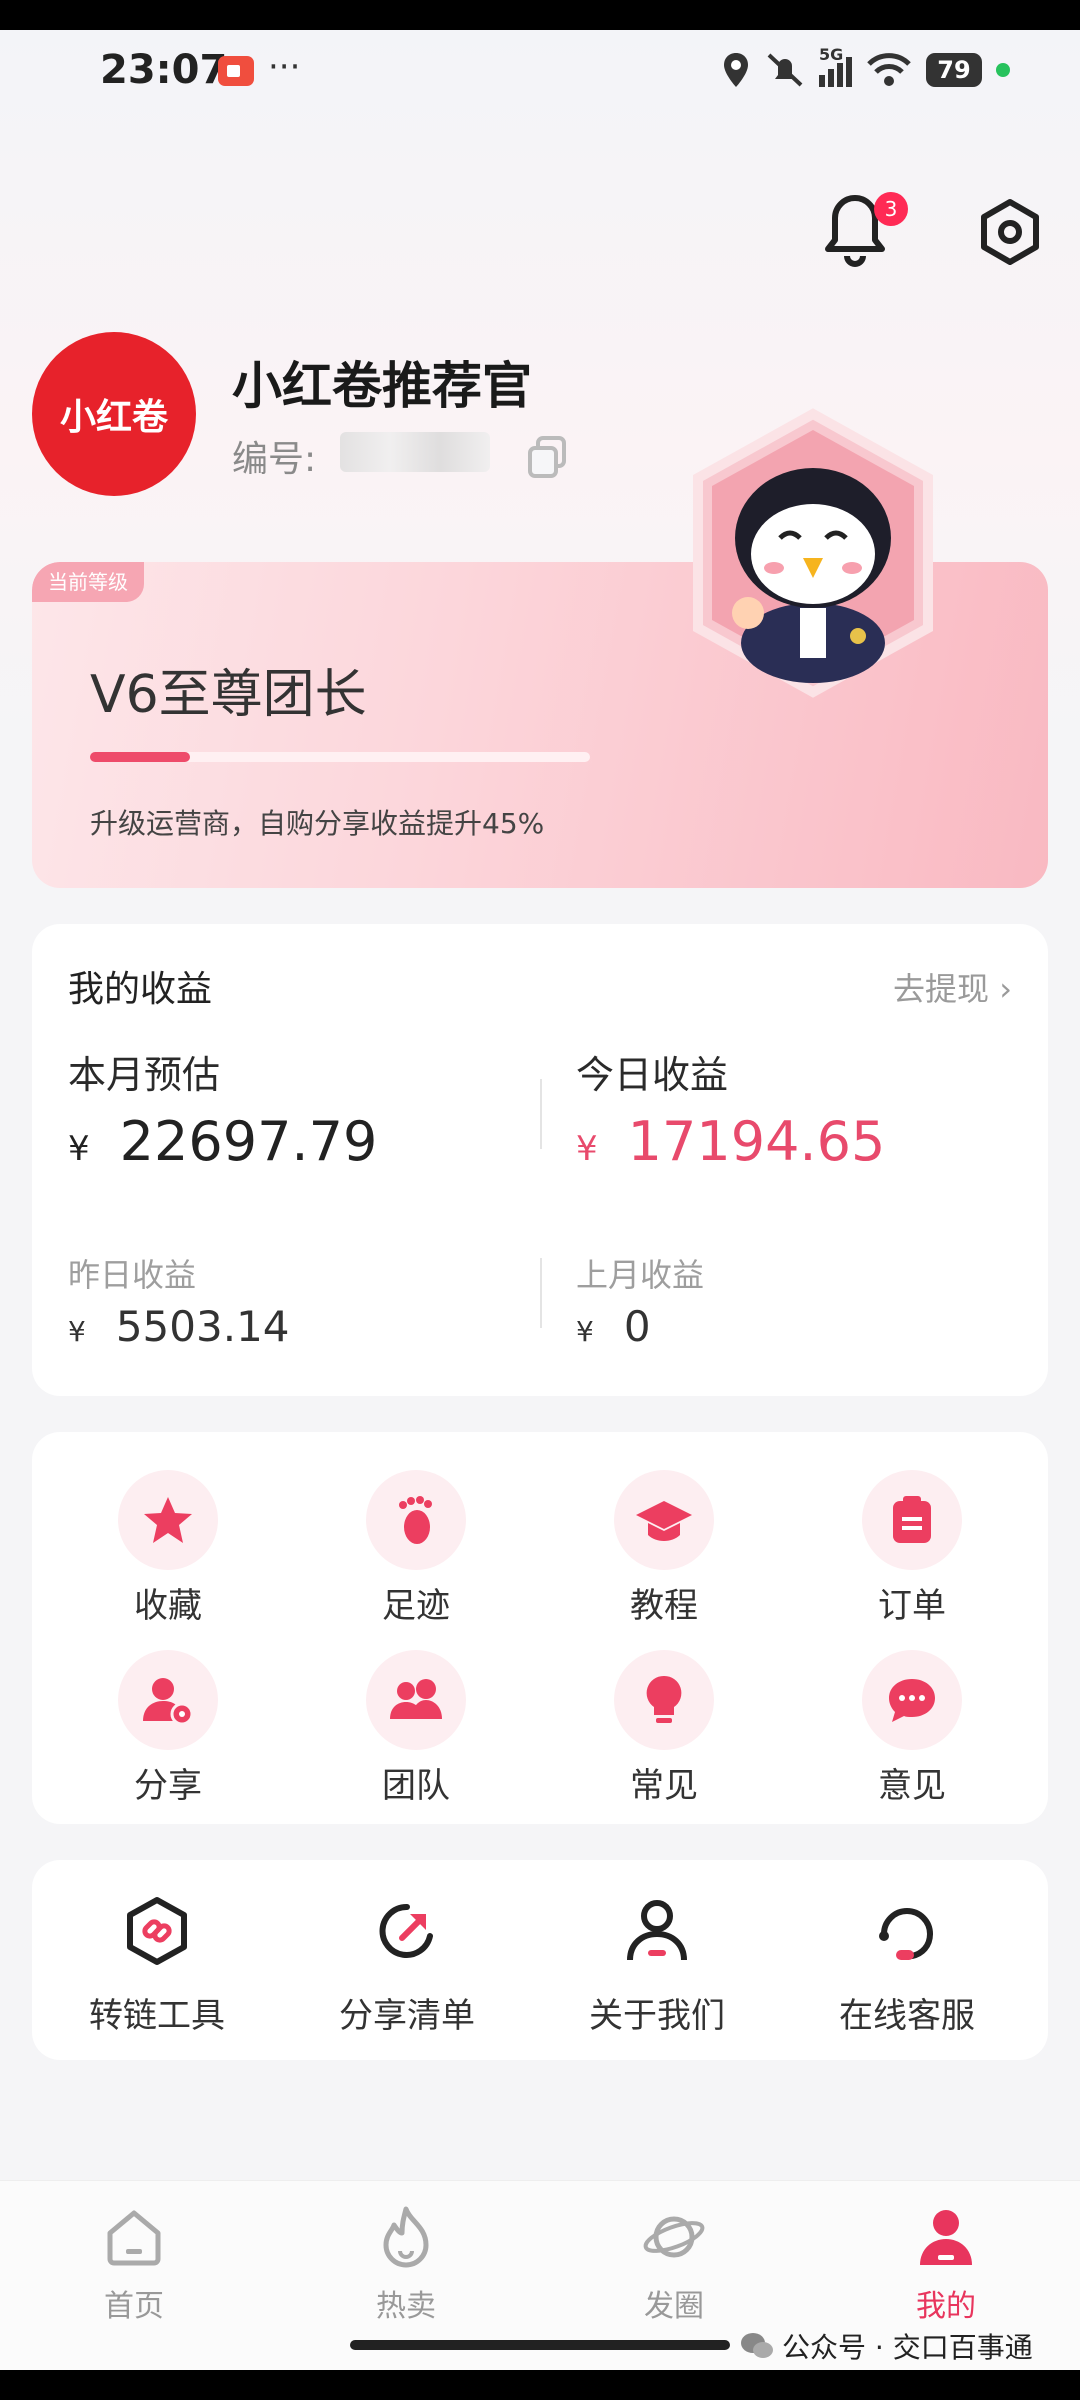 The width and height of the screenshot is (1080, 2400). What do you see at coordinates (407, 1966) in the screenshot?
I see `tool-share-list: 分享清单` at bounding box center [407, 1966].